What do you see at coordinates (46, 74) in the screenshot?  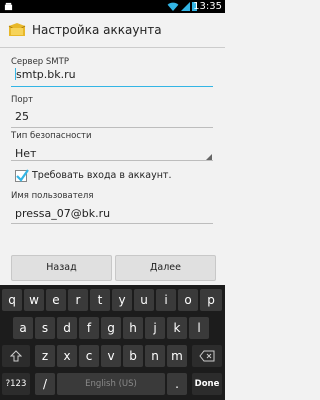 I see `smtp-server-value: smtp.bk.ru` at bounding box center [46, 74].